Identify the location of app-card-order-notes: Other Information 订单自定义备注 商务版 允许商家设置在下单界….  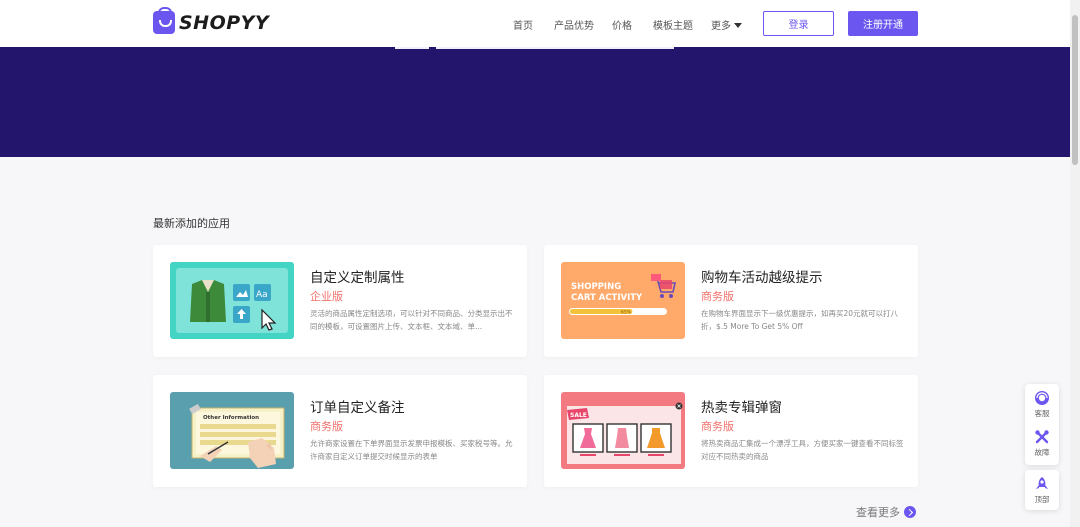
(340, 431).